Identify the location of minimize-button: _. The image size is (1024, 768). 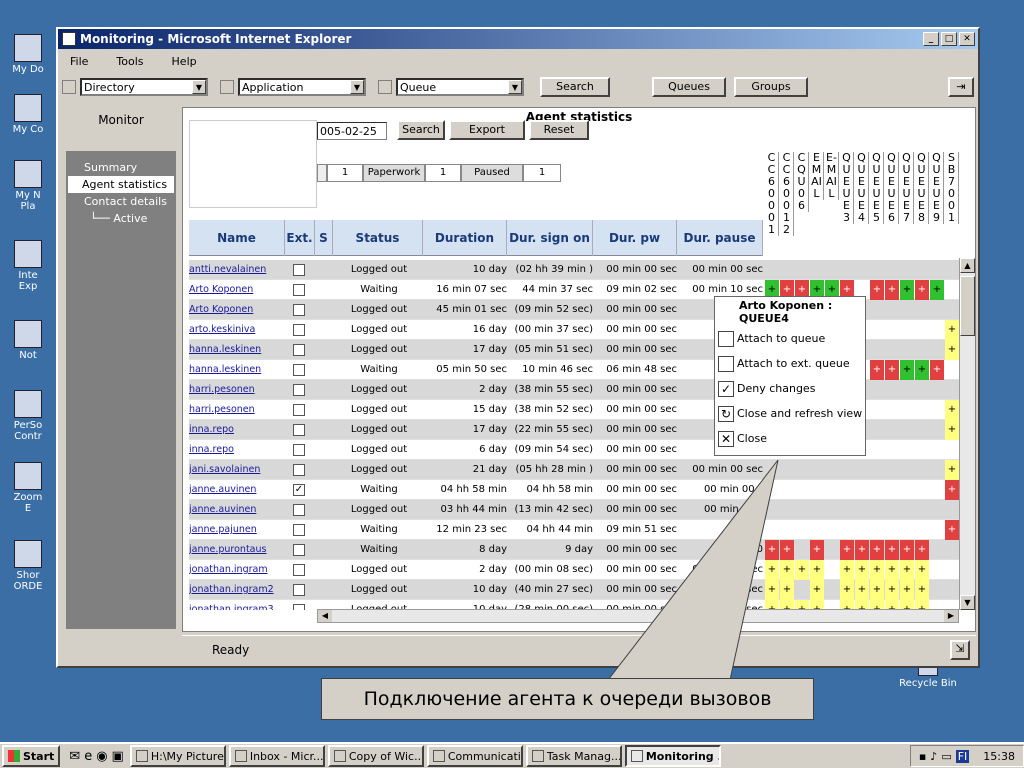
(931, 39).